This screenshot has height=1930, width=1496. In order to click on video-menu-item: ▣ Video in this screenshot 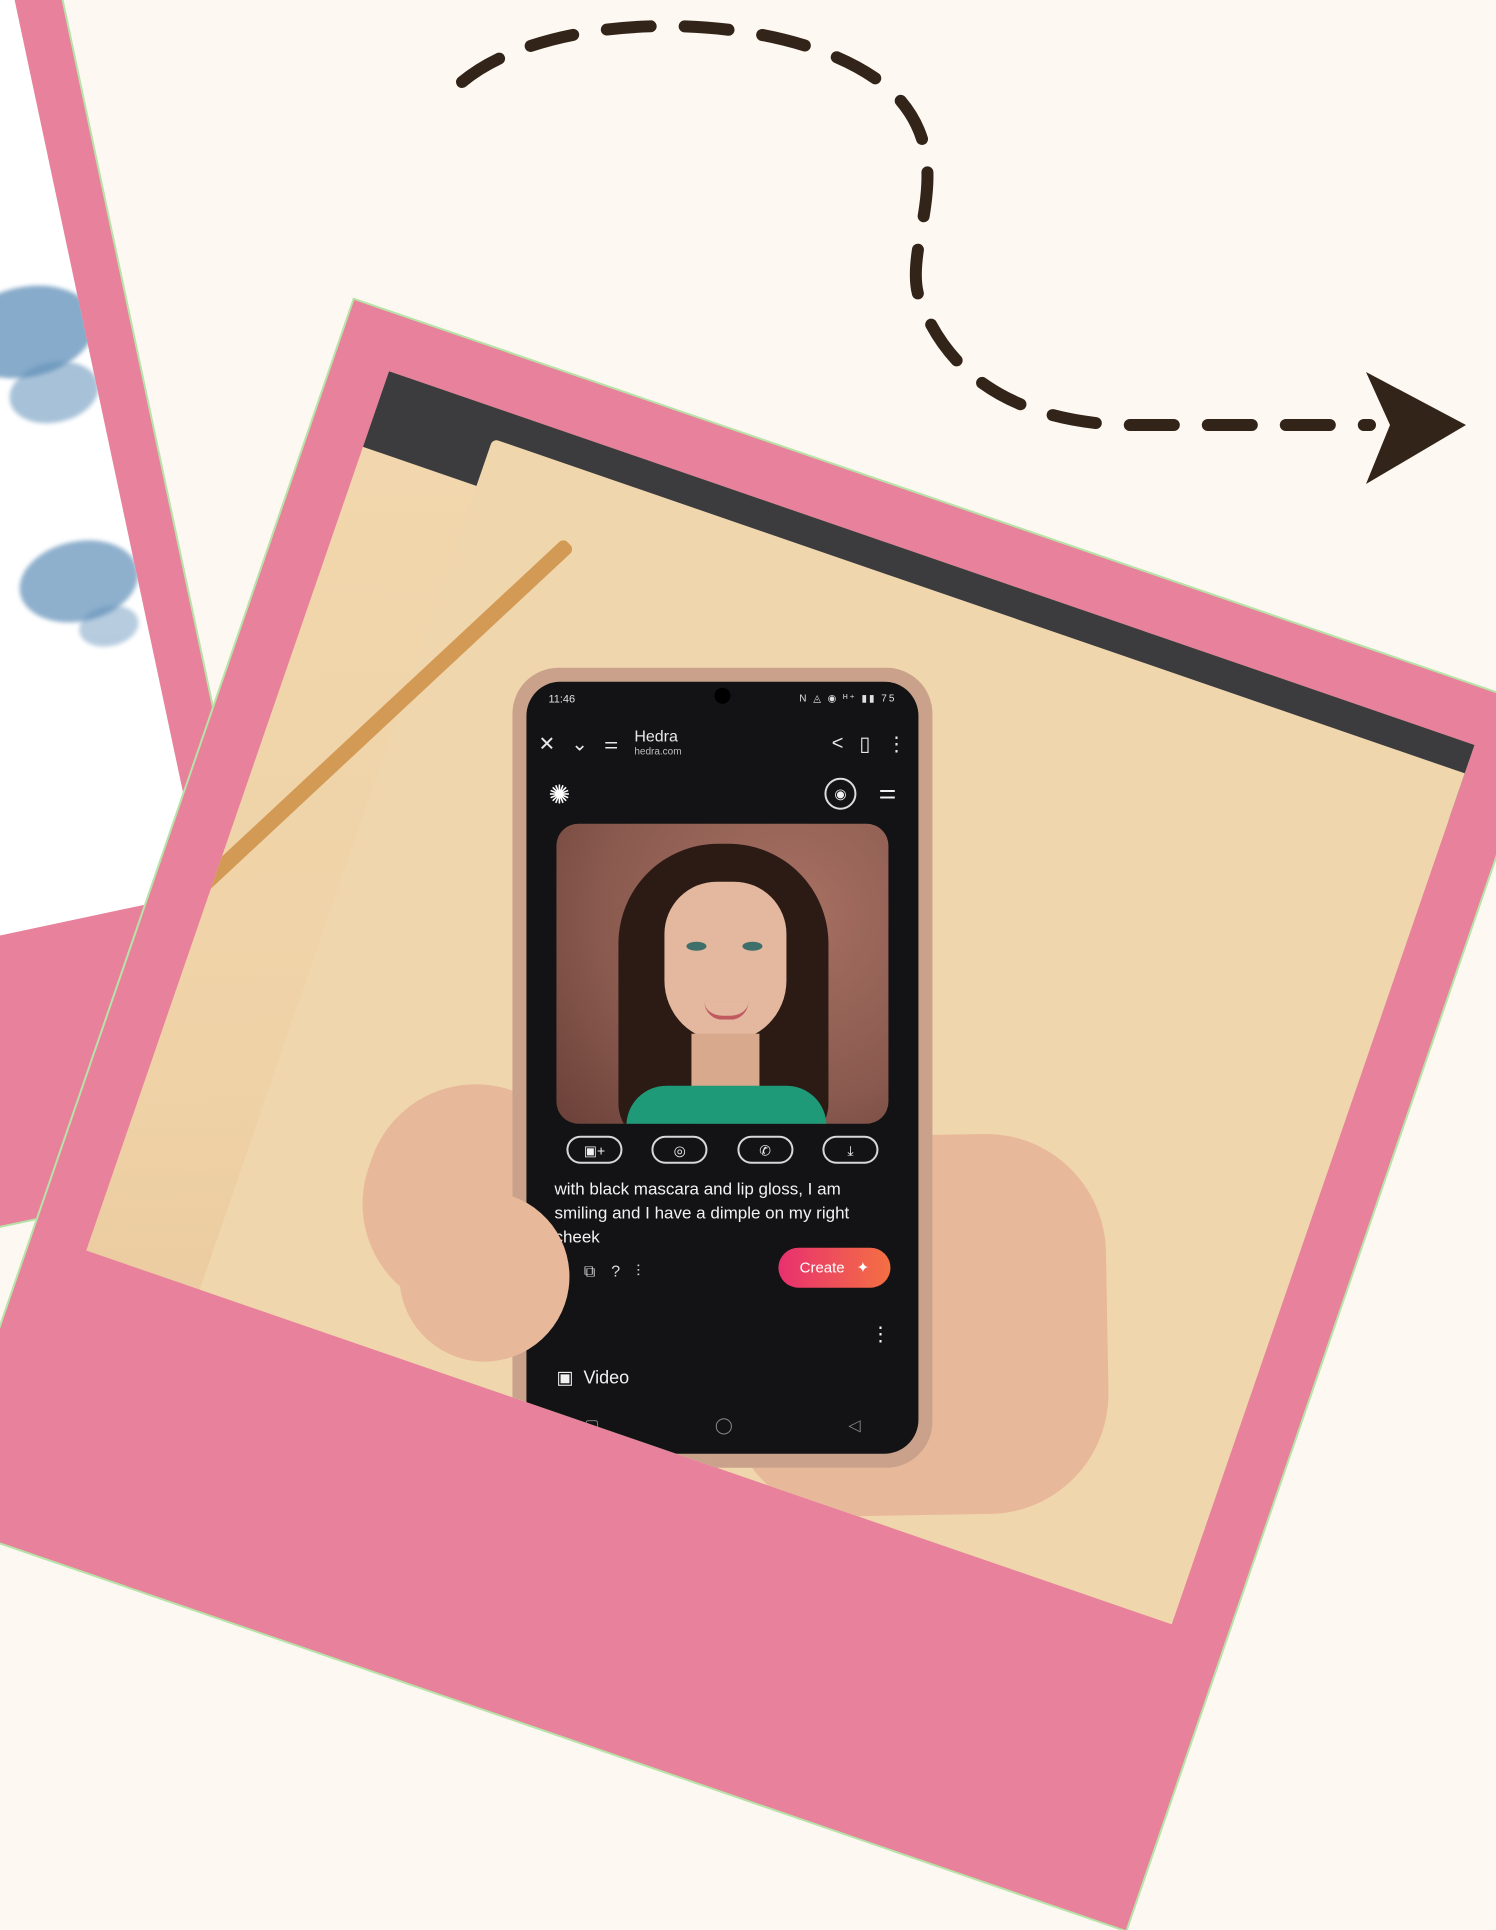, I will do `click(592, 1378)`.